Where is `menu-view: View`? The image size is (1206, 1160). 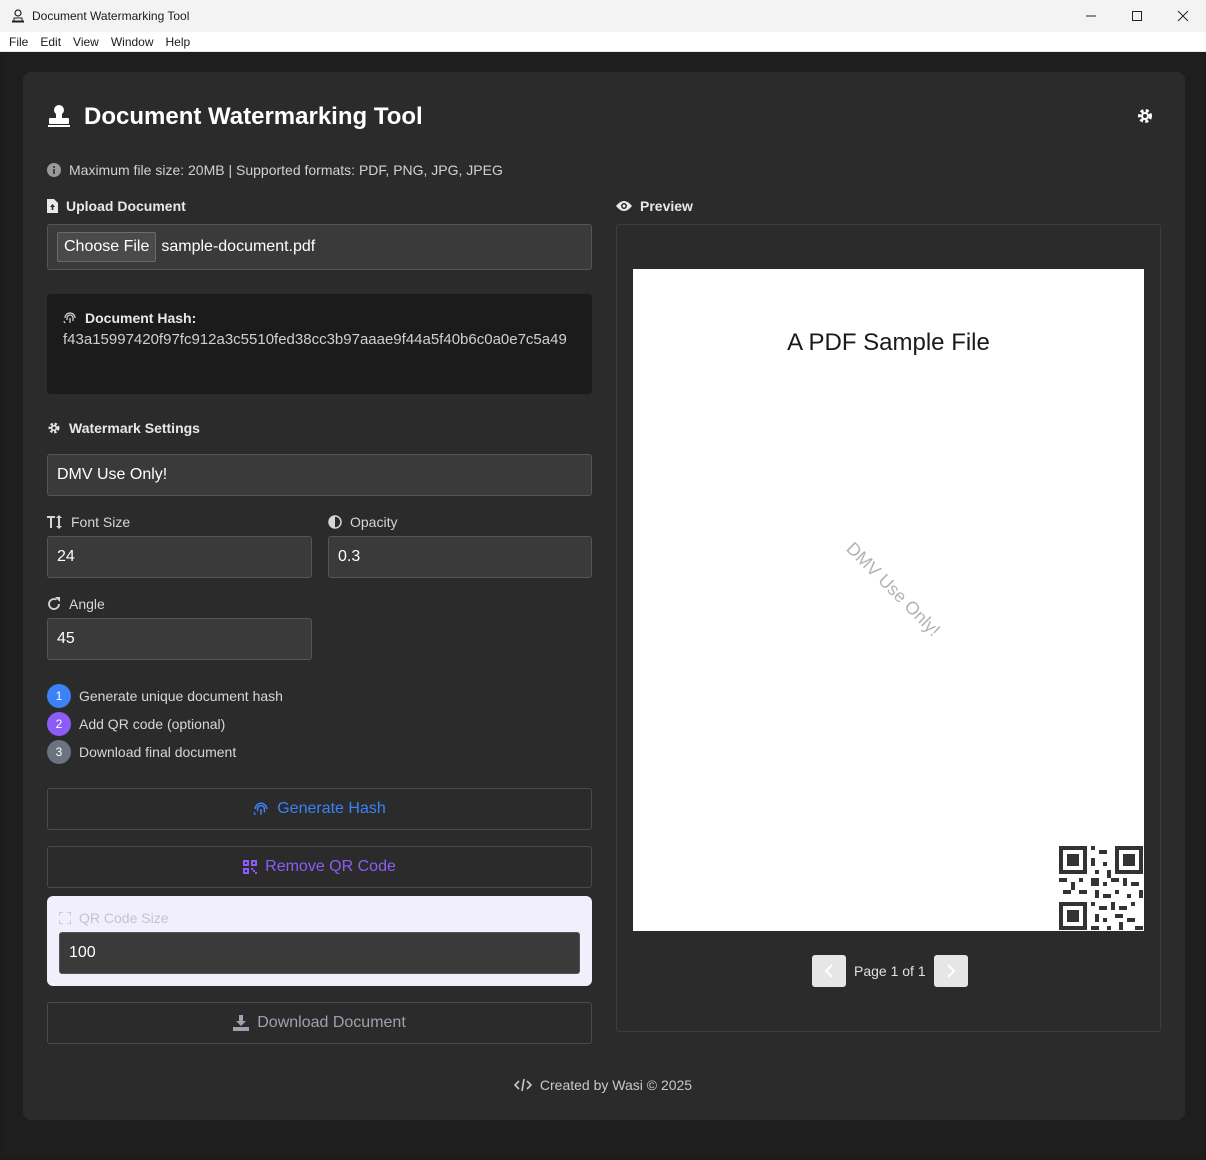
menu-view: View is located at coordinates (86, 42).